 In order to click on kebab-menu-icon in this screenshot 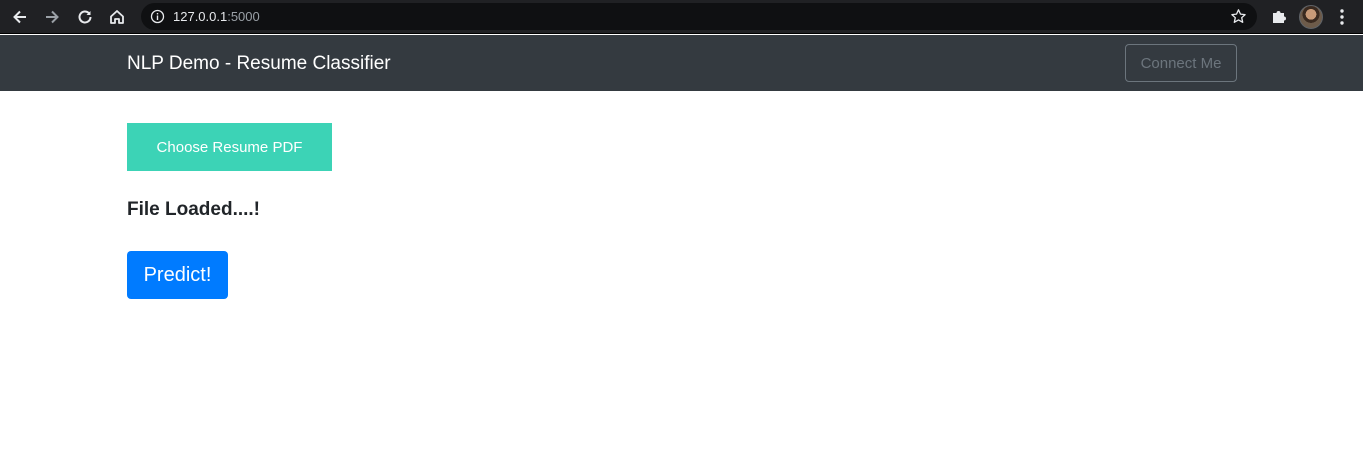, I will do `click(1342, 17)`.